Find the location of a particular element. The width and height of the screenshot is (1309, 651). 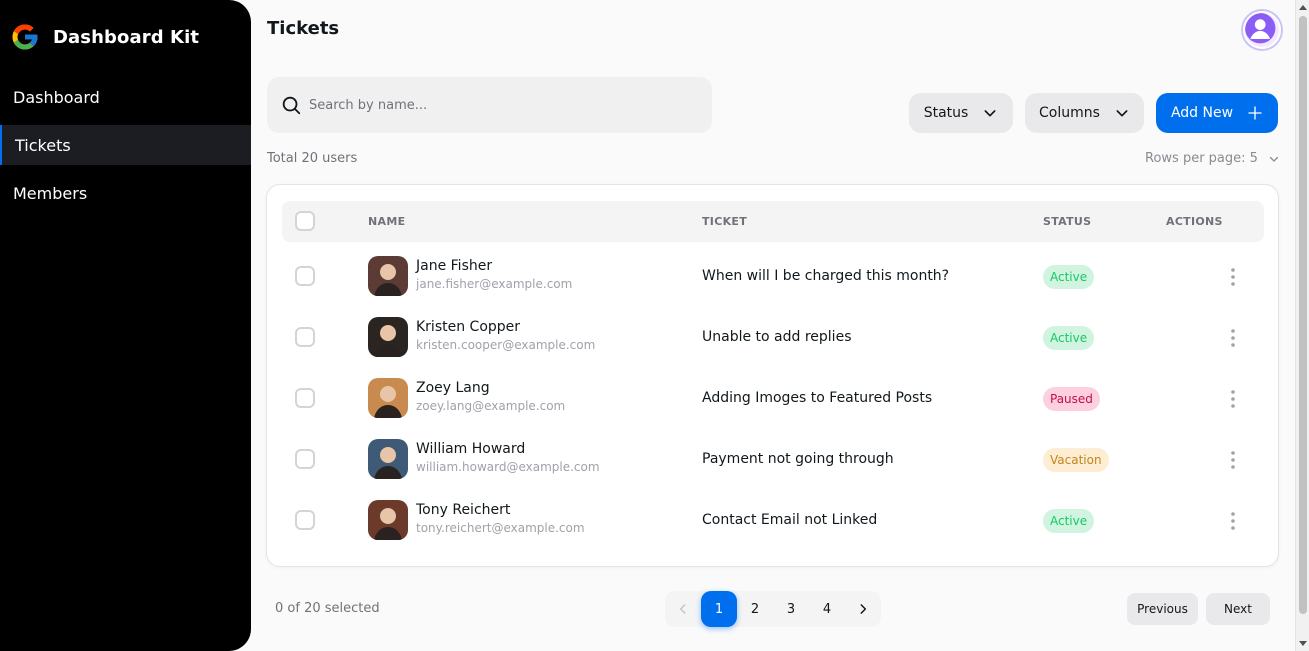

sidebar-item-tickets: Tickets is located at coordinates (125, 145).